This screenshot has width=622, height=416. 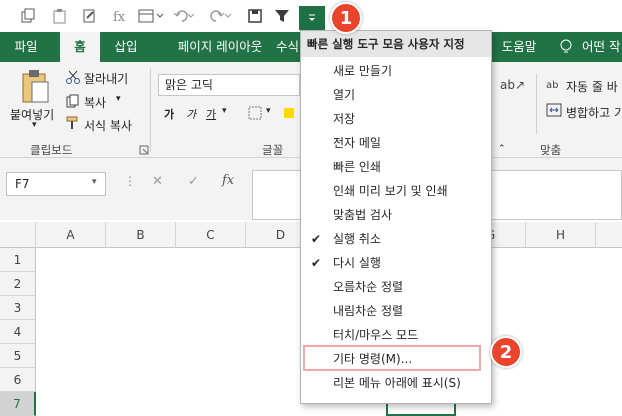 What do you see at coordinates (169, 114) in the screenshot?
I see `bold-button: 가` at bounding box center [169, 114].